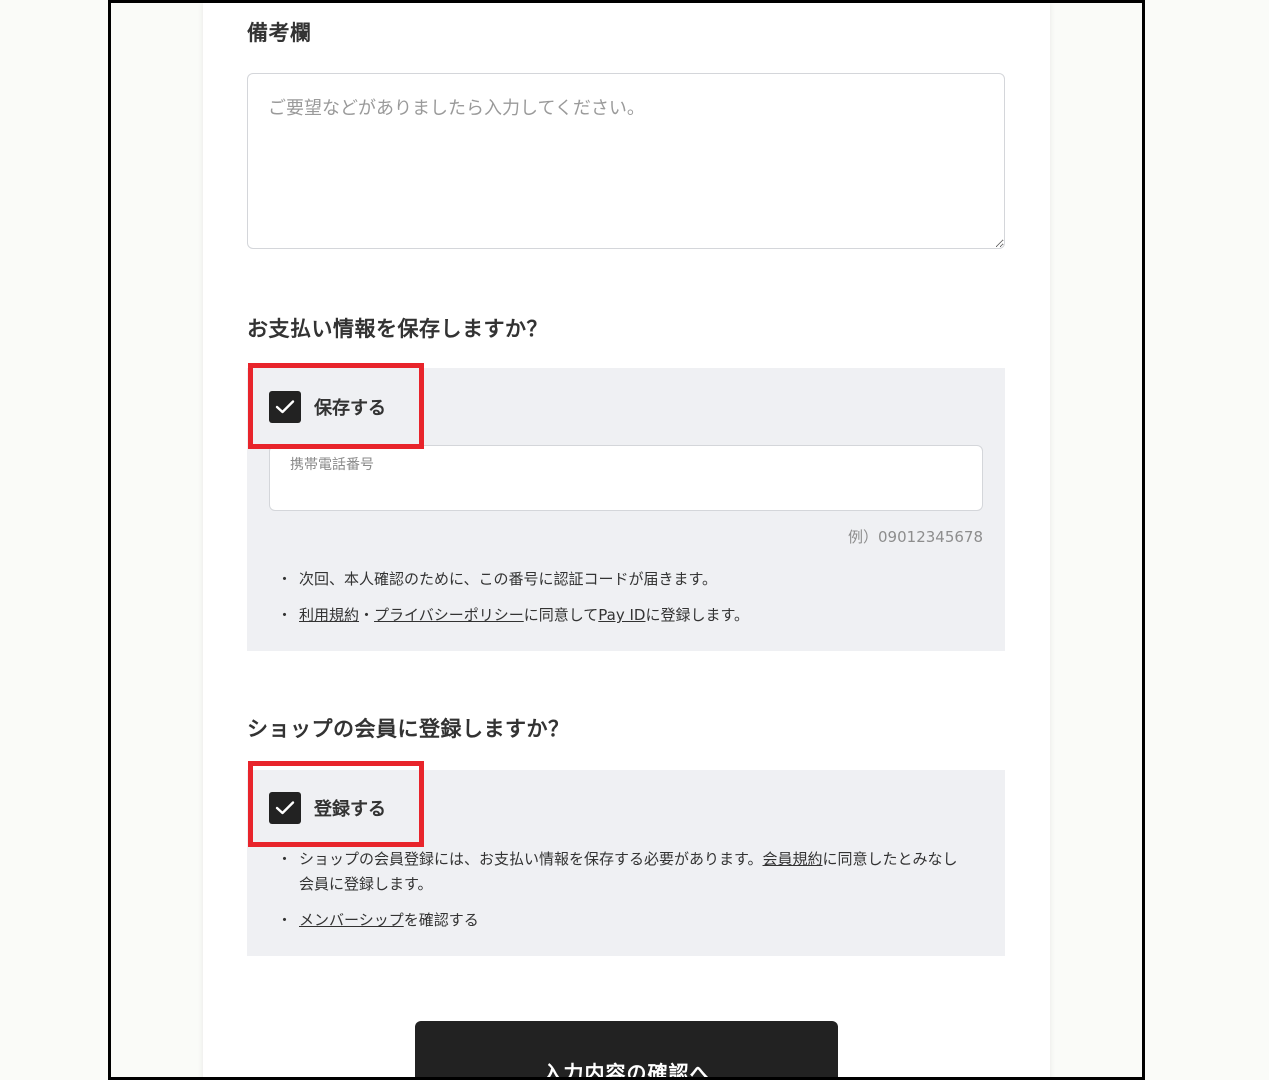  What do you see at coordinates (350, 408) in the screenshot?
I see `save-payment-label: 保存する` at bounding box center [350, 408].